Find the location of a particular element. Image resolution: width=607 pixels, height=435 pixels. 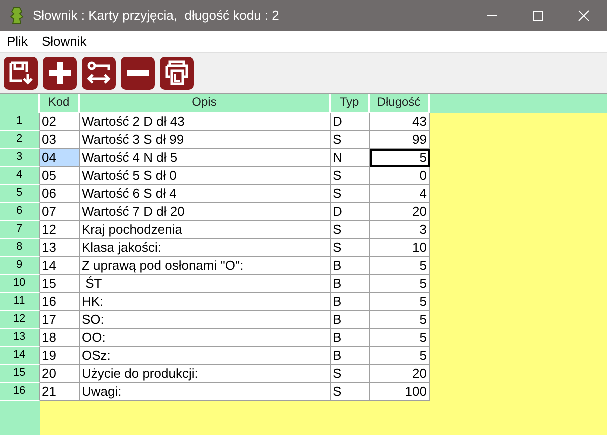

row-number: 14 is located at coordinates (20, 356).